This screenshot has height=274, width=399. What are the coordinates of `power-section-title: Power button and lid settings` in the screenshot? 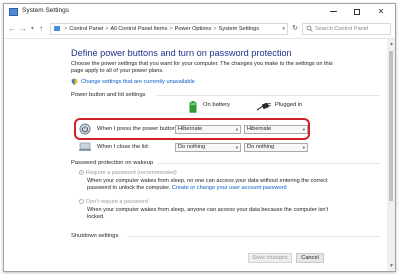 It's located at (108, 95).